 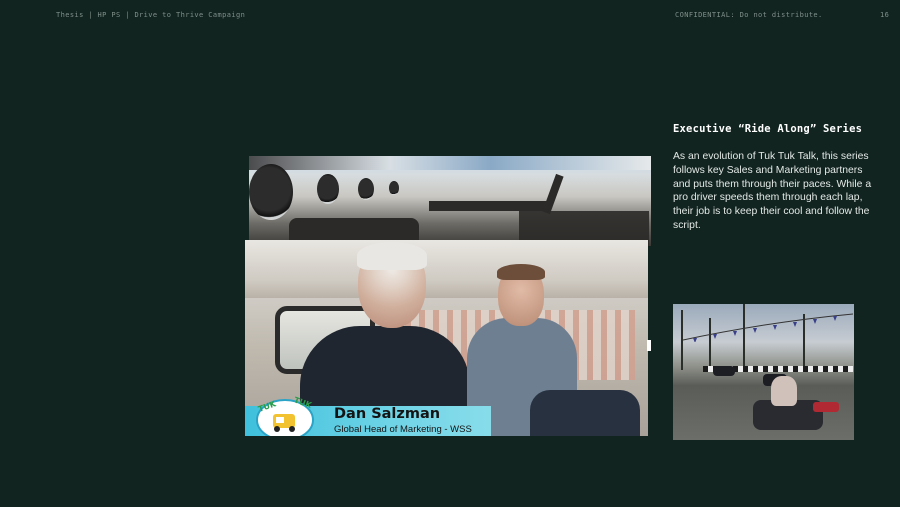 What do you see at coordinates (285, 415) in the screenshot?
I see `tuk-tuk-talk-logo: TUK TUK` at bounding box center [285, 415].